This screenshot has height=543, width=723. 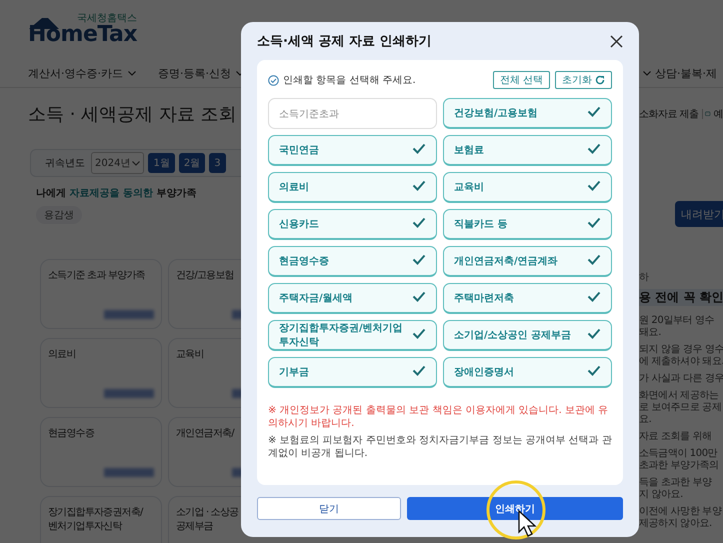 I want to click on print-option: 소득기준초과, so click(x=352, y=113).